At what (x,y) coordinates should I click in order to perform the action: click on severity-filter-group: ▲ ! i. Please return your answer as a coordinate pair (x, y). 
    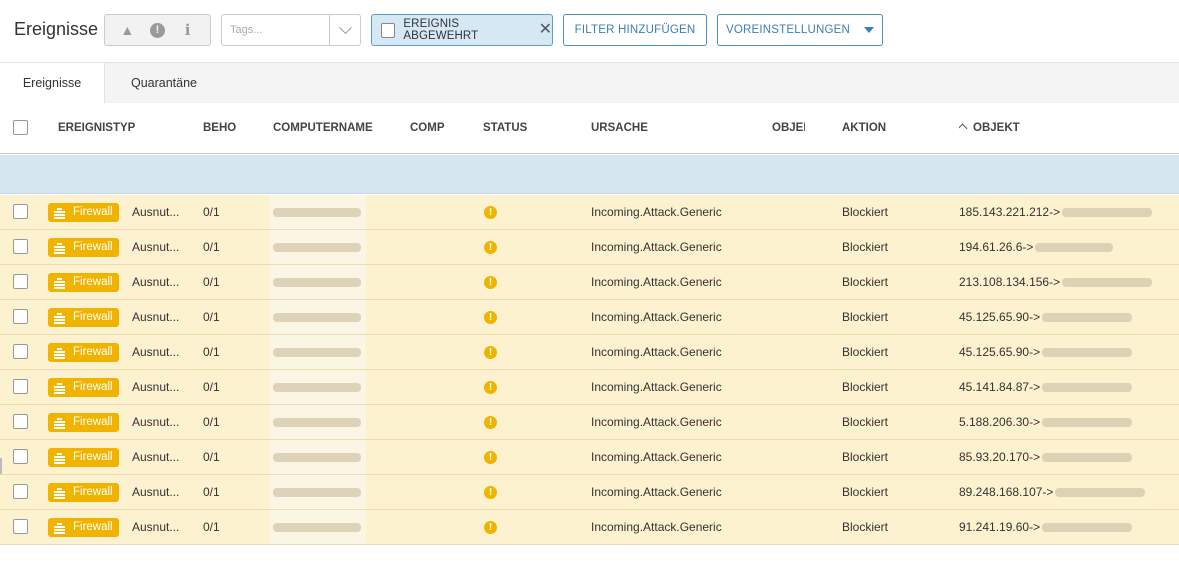
    Looking at the image, I should click on (157, 30).